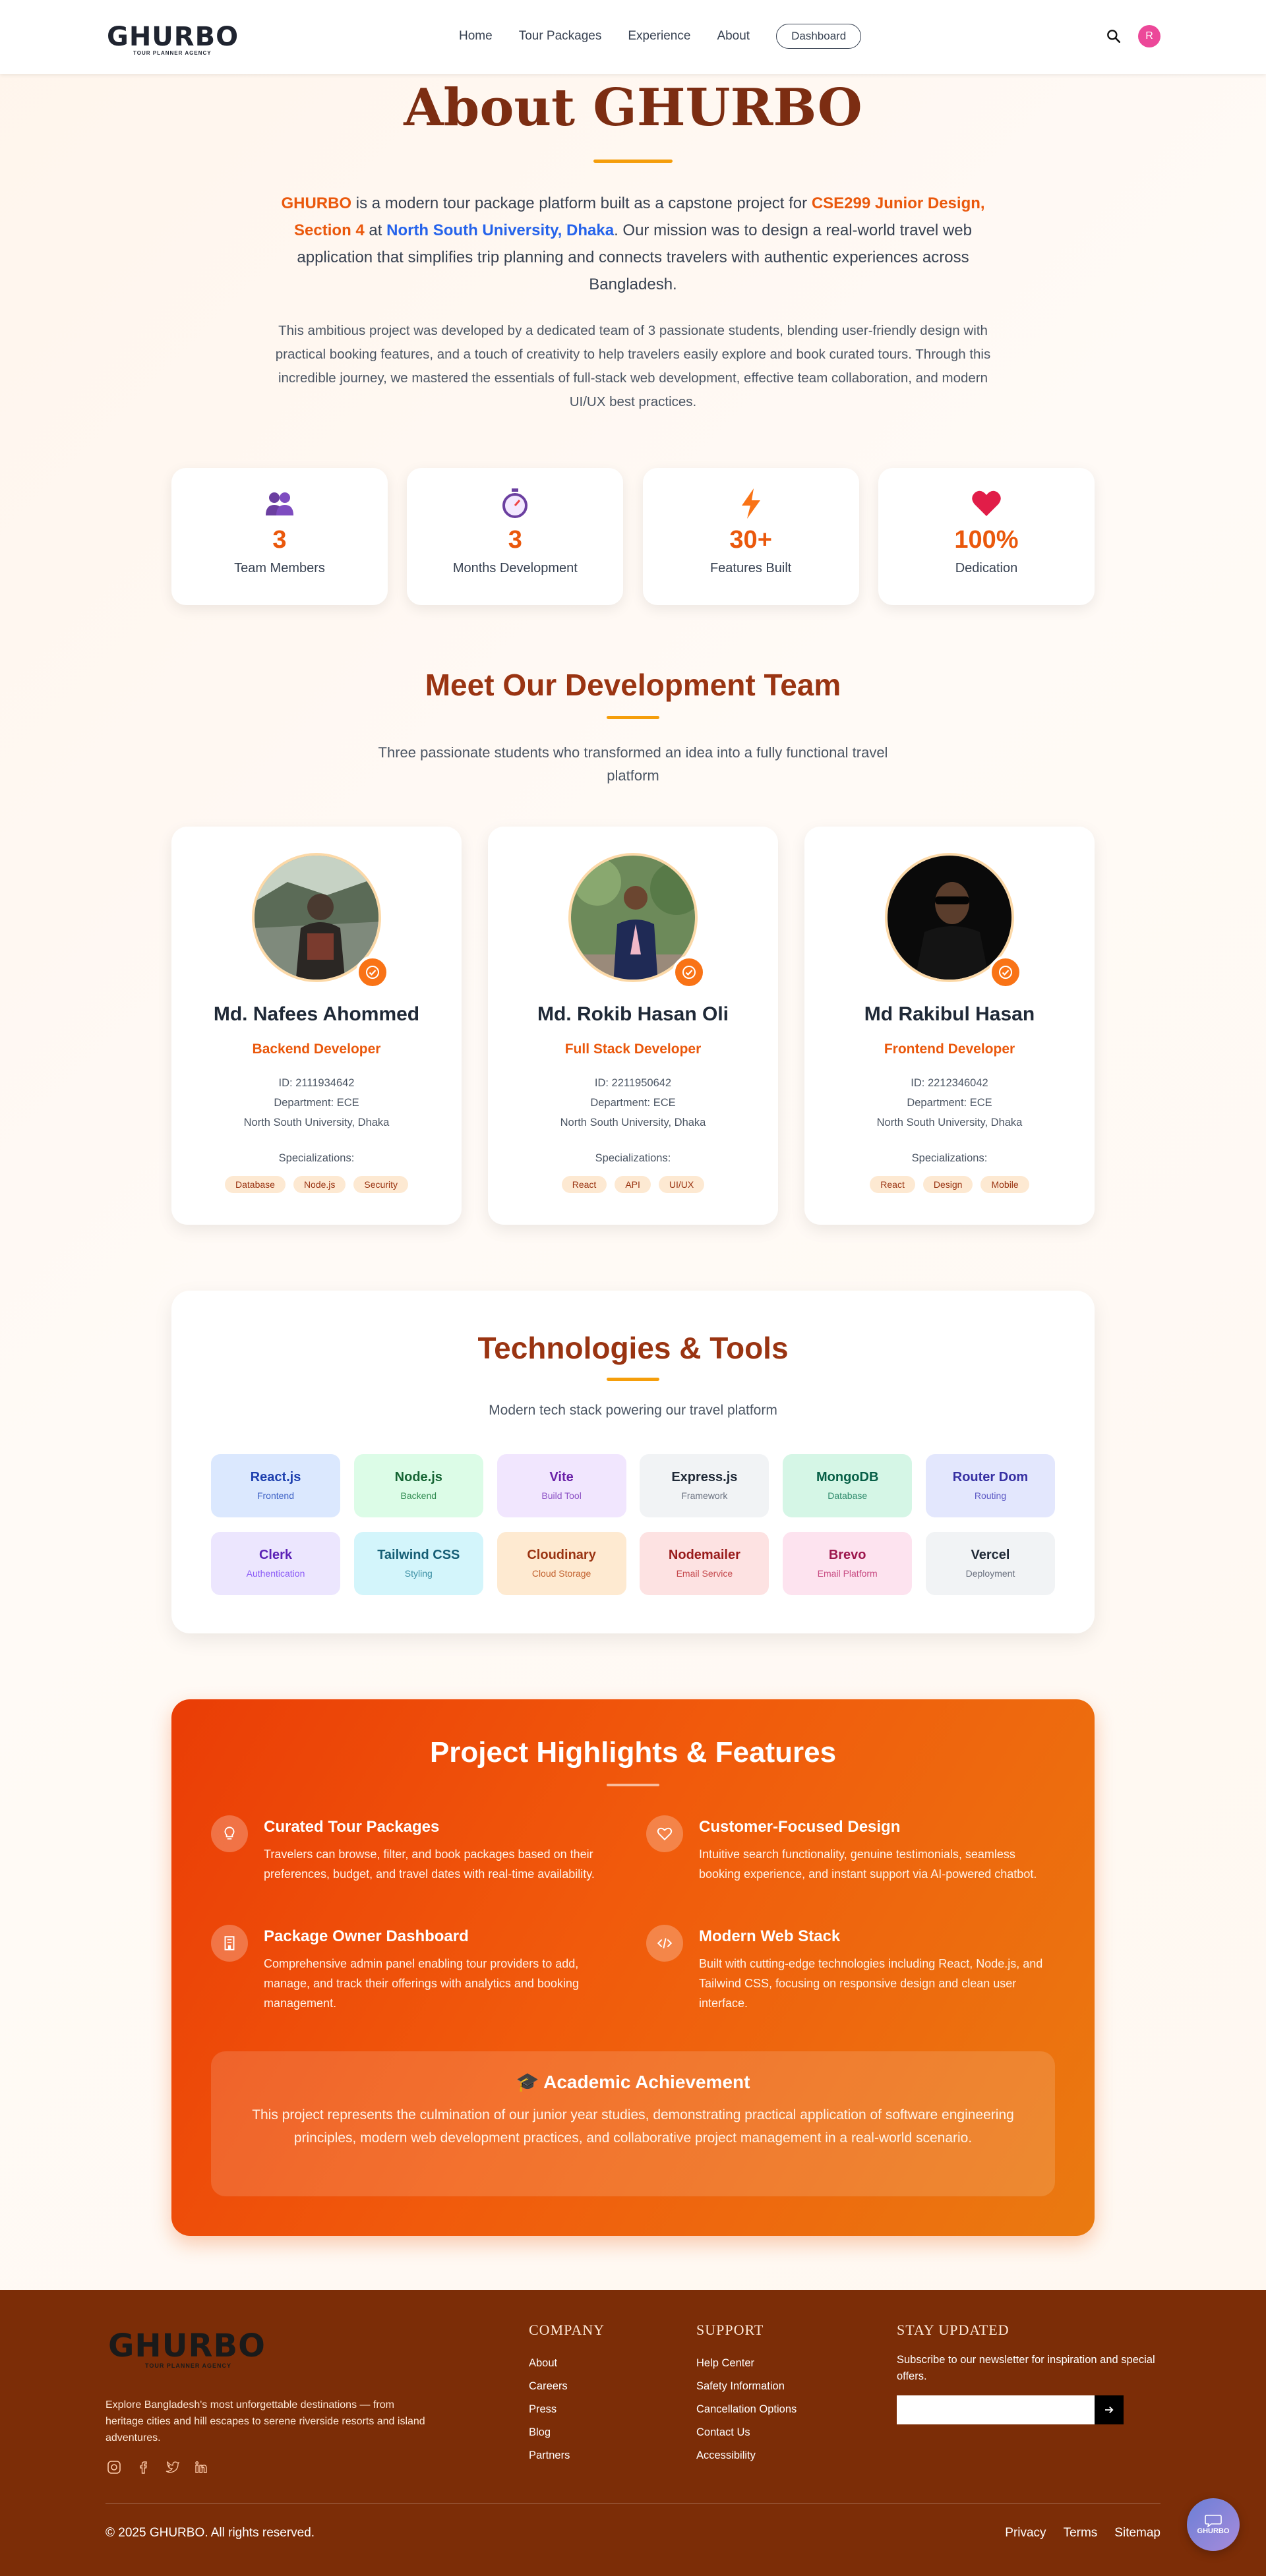 The image size is (1266, 2576). I want to click on specialization-tags: Database Node.js Security, so click(316, 1185).